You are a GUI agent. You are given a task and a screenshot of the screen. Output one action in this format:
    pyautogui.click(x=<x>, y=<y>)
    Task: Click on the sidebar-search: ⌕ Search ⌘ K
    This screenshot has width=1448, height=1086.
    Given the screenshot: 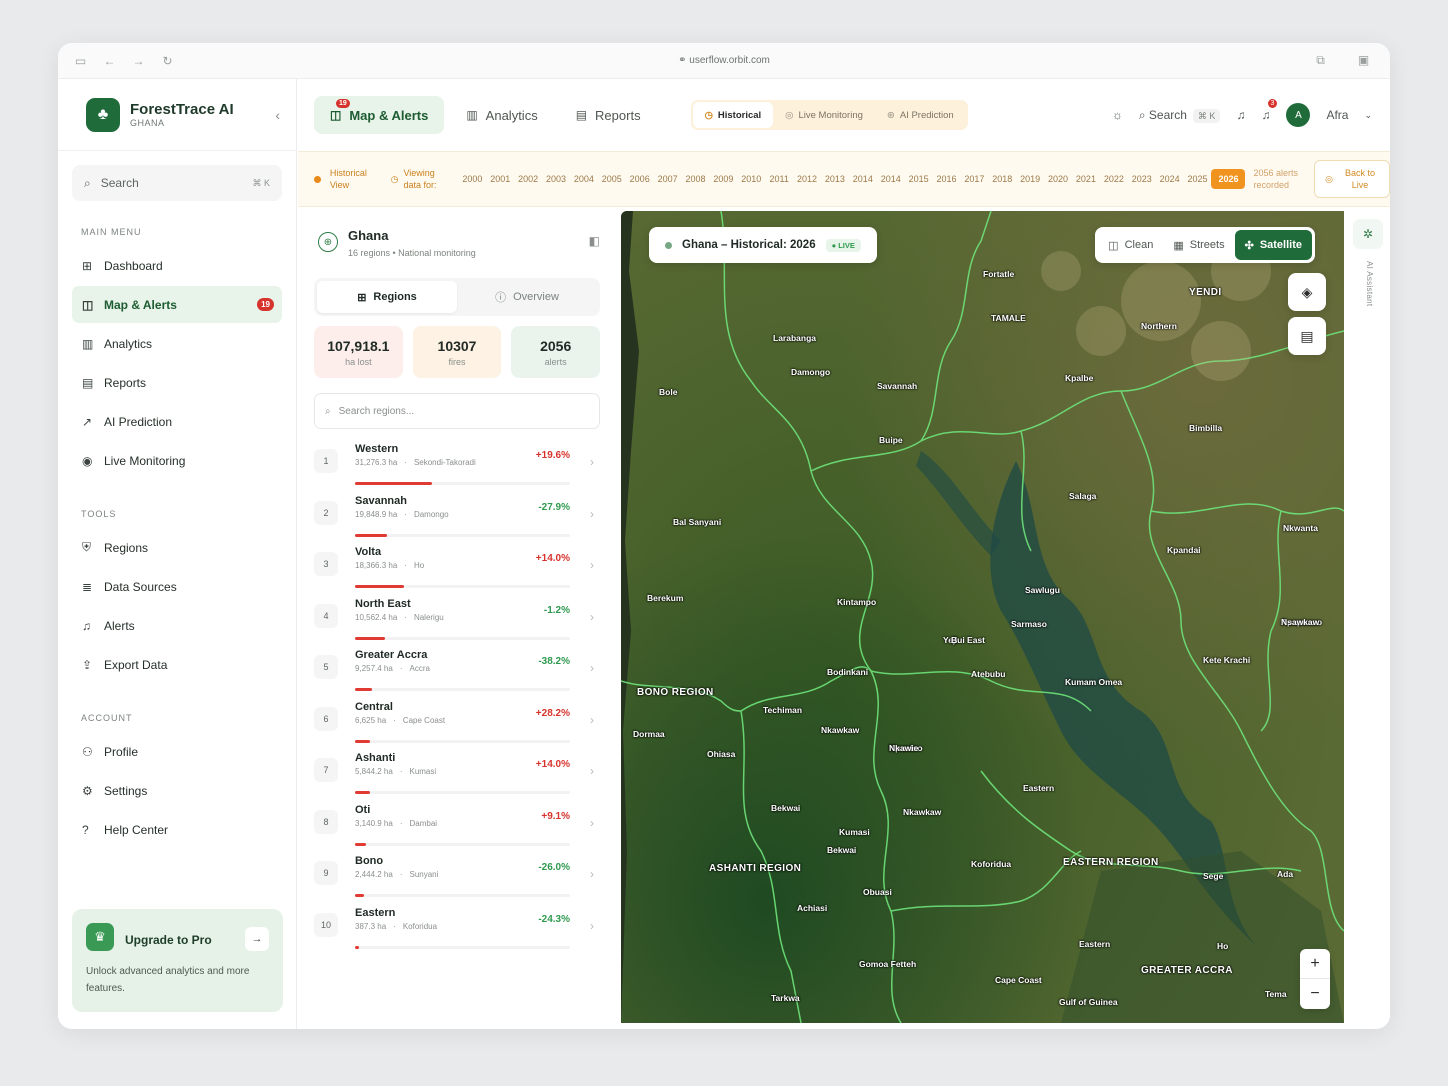 What is the action you would take?
    pyautogui.click(x=177, y=183)
    